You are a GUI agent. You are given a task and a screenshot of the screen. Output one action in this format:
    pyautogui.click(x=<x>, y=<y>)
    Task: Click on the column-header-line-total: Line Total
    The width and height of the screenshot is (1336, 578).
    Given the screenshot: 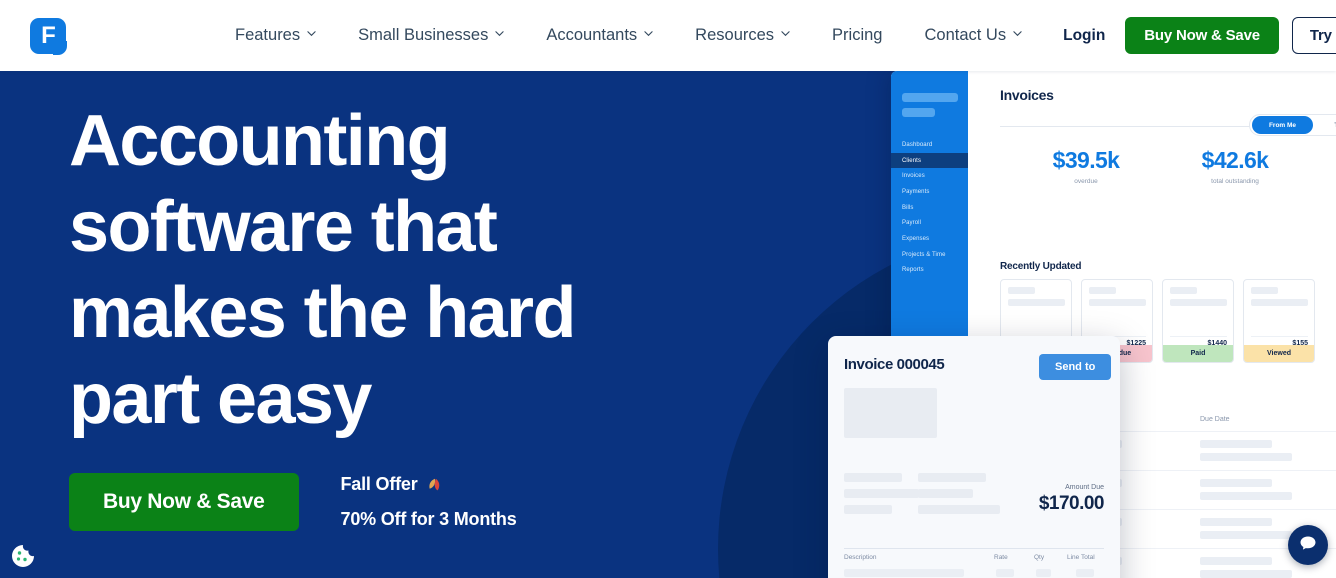 What is the action you would take?
    pyautogui.click(x=1081, y=557)
    